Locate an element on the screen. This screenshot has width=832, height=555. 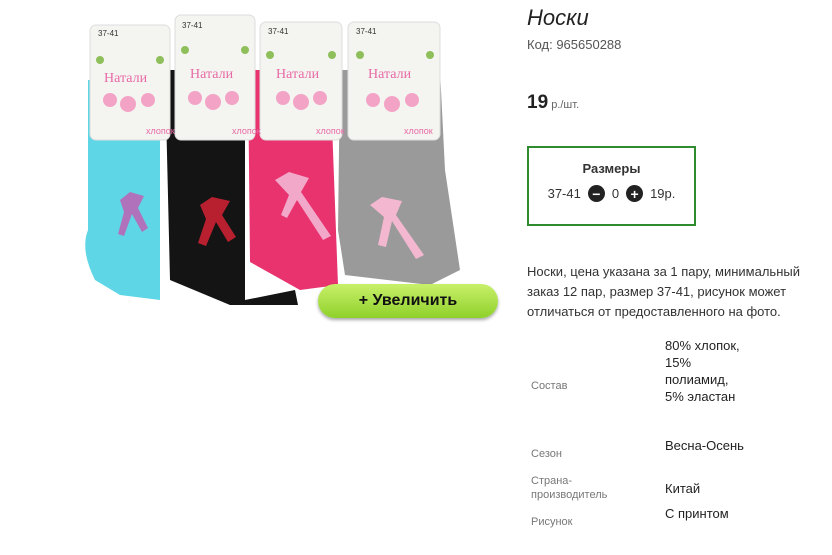
spec-value-season: Весна-Осень is located at coordinates (704, 445).